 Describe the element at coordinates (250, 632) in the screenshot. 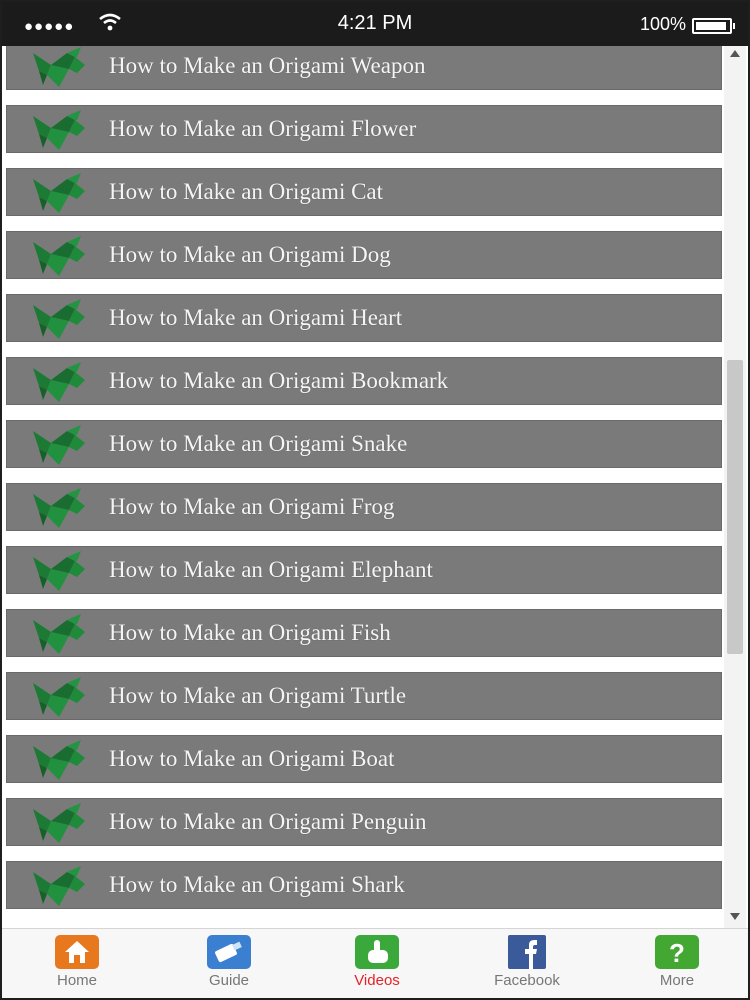

I see `list-item-label: How to Make an Origami Fish` at that location.